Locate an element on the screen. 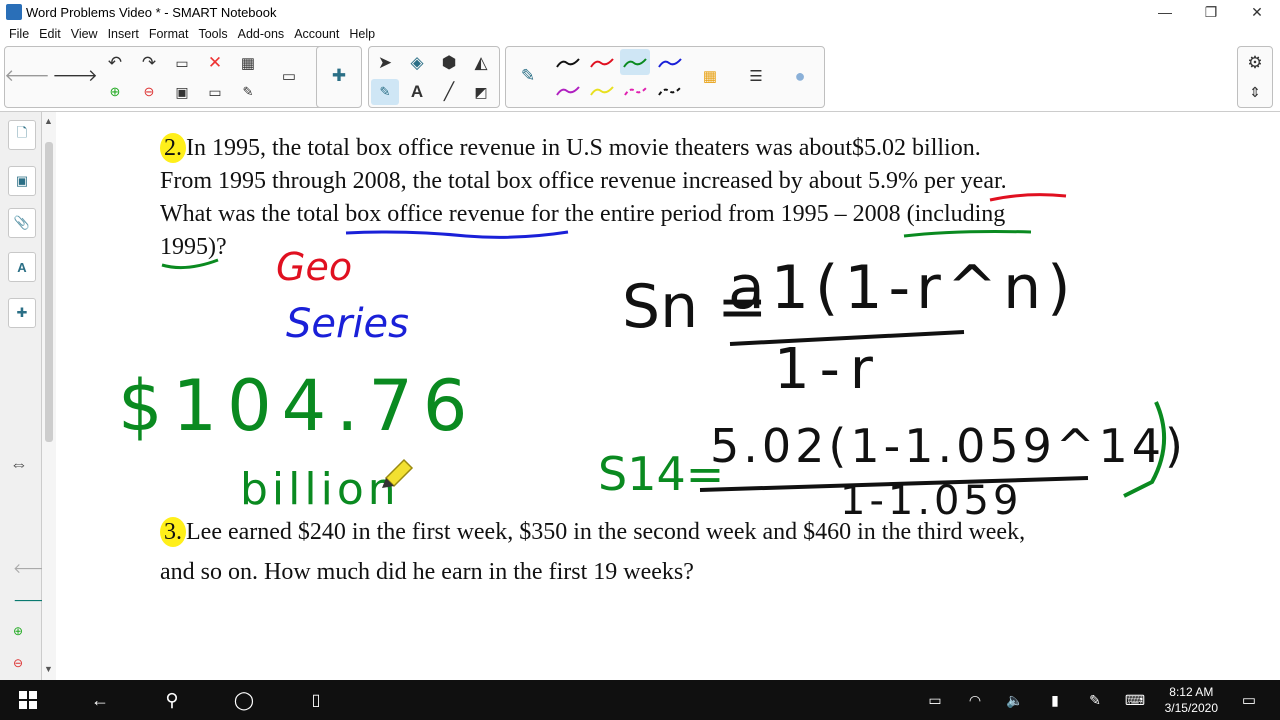  shapes-tool-icon: ◈ is located at coordinates (417, 63).